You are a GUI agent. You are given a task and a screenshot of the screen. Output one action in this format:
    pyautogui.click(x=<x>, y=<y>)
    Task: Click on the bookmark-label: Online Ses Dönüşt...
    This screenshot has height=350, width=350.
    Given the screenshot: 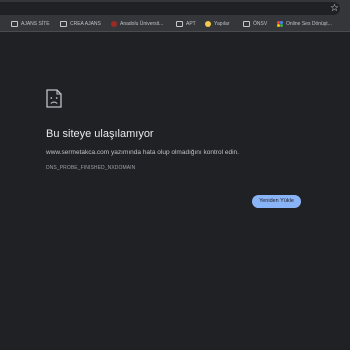 What is the action you would take?
    pyautogui.click(x=309, y=24)
    